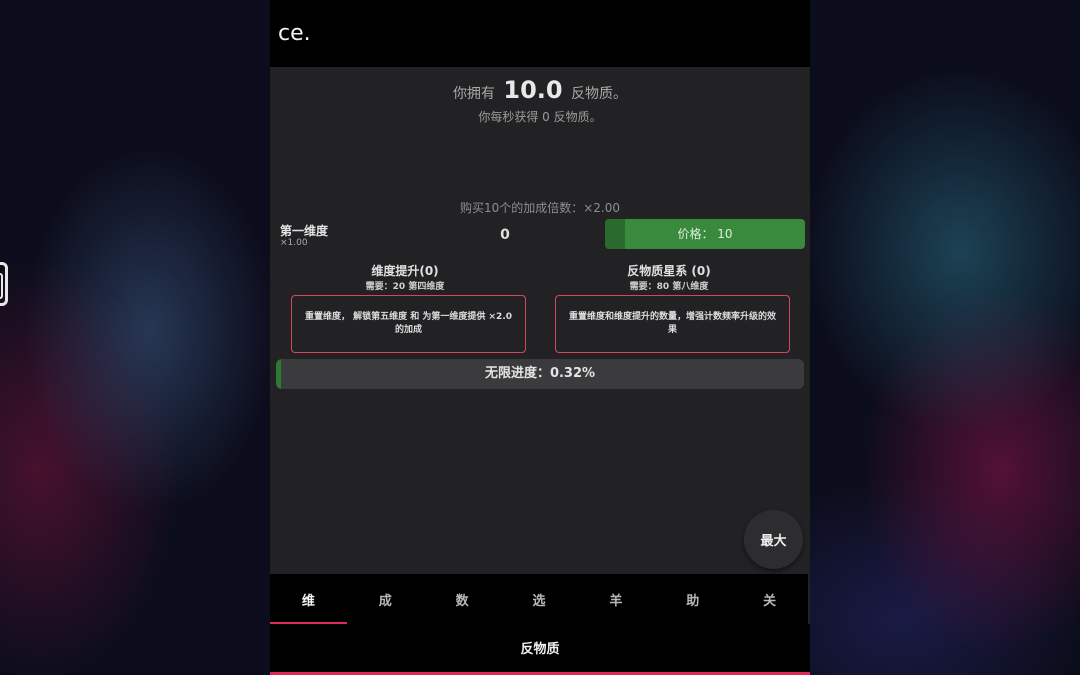 The image size is (1080, 675). I want to click on tab-about: 关, so click(769, 599).